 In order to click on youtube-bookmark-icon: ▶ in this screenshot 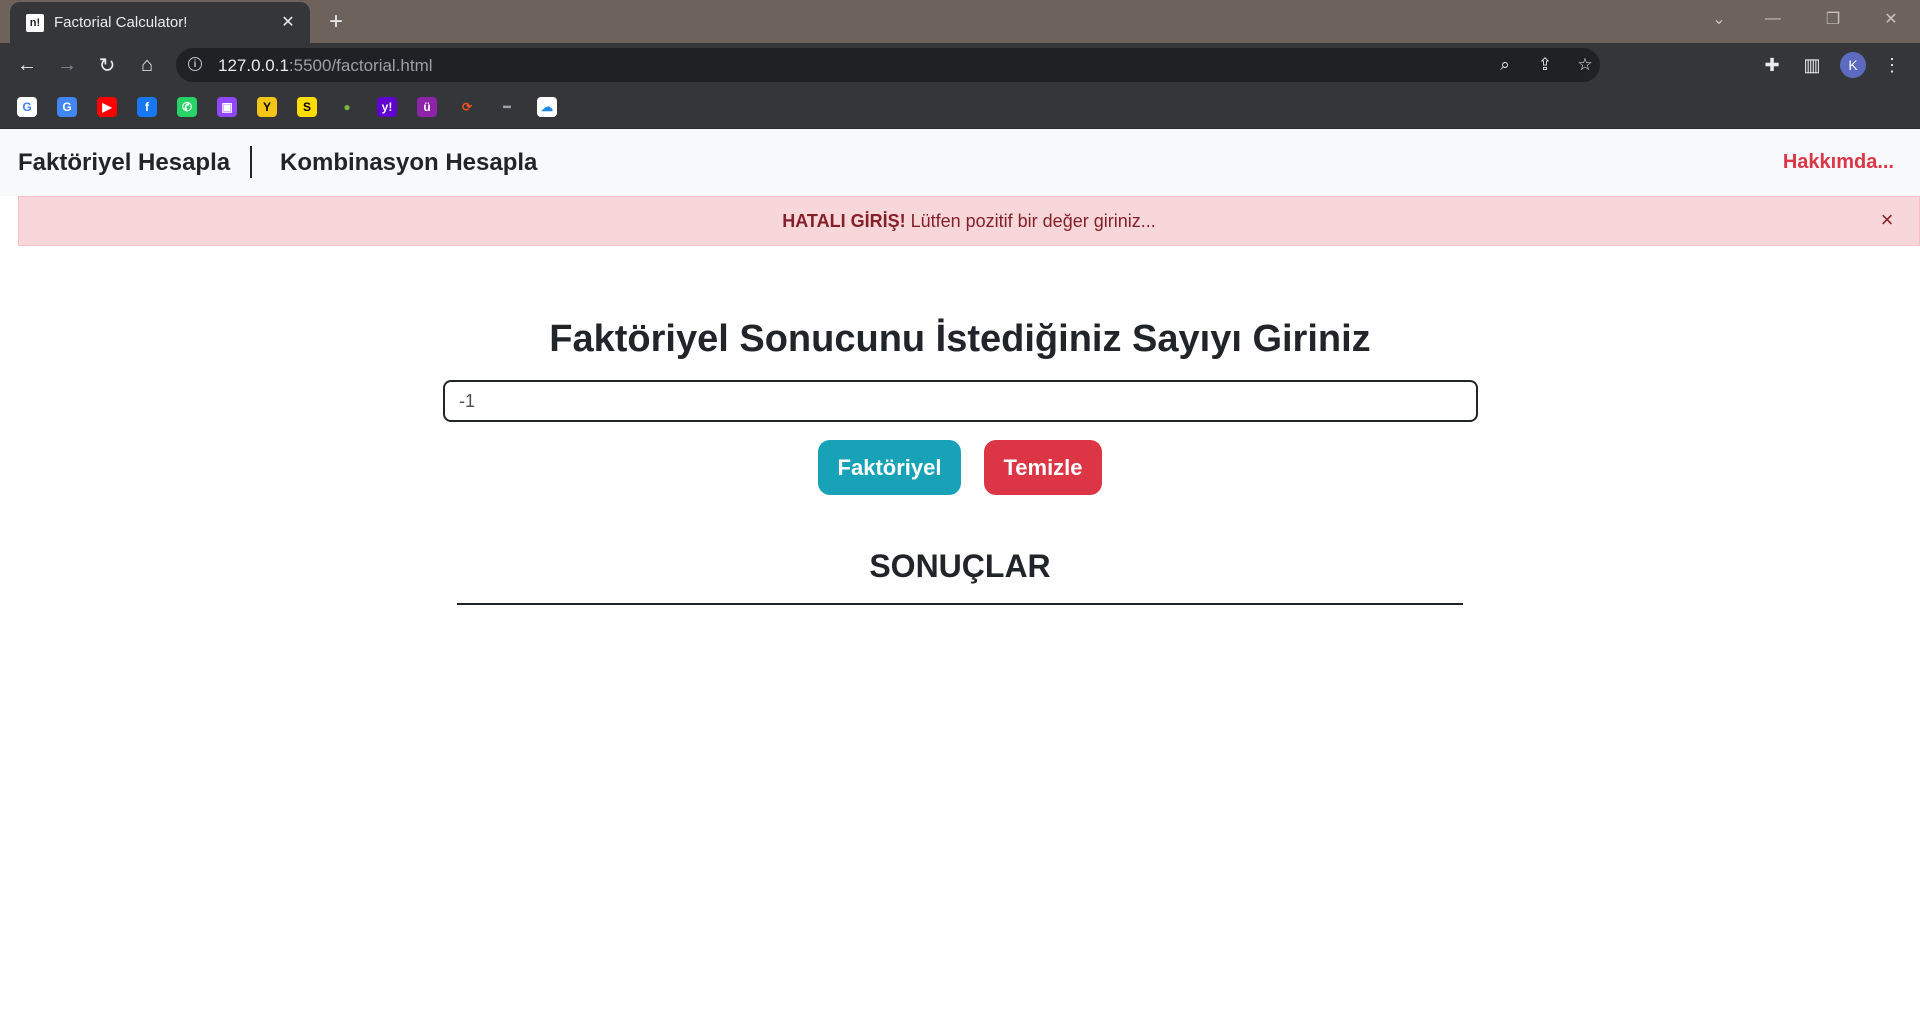, I will do `click(107, 107)`.